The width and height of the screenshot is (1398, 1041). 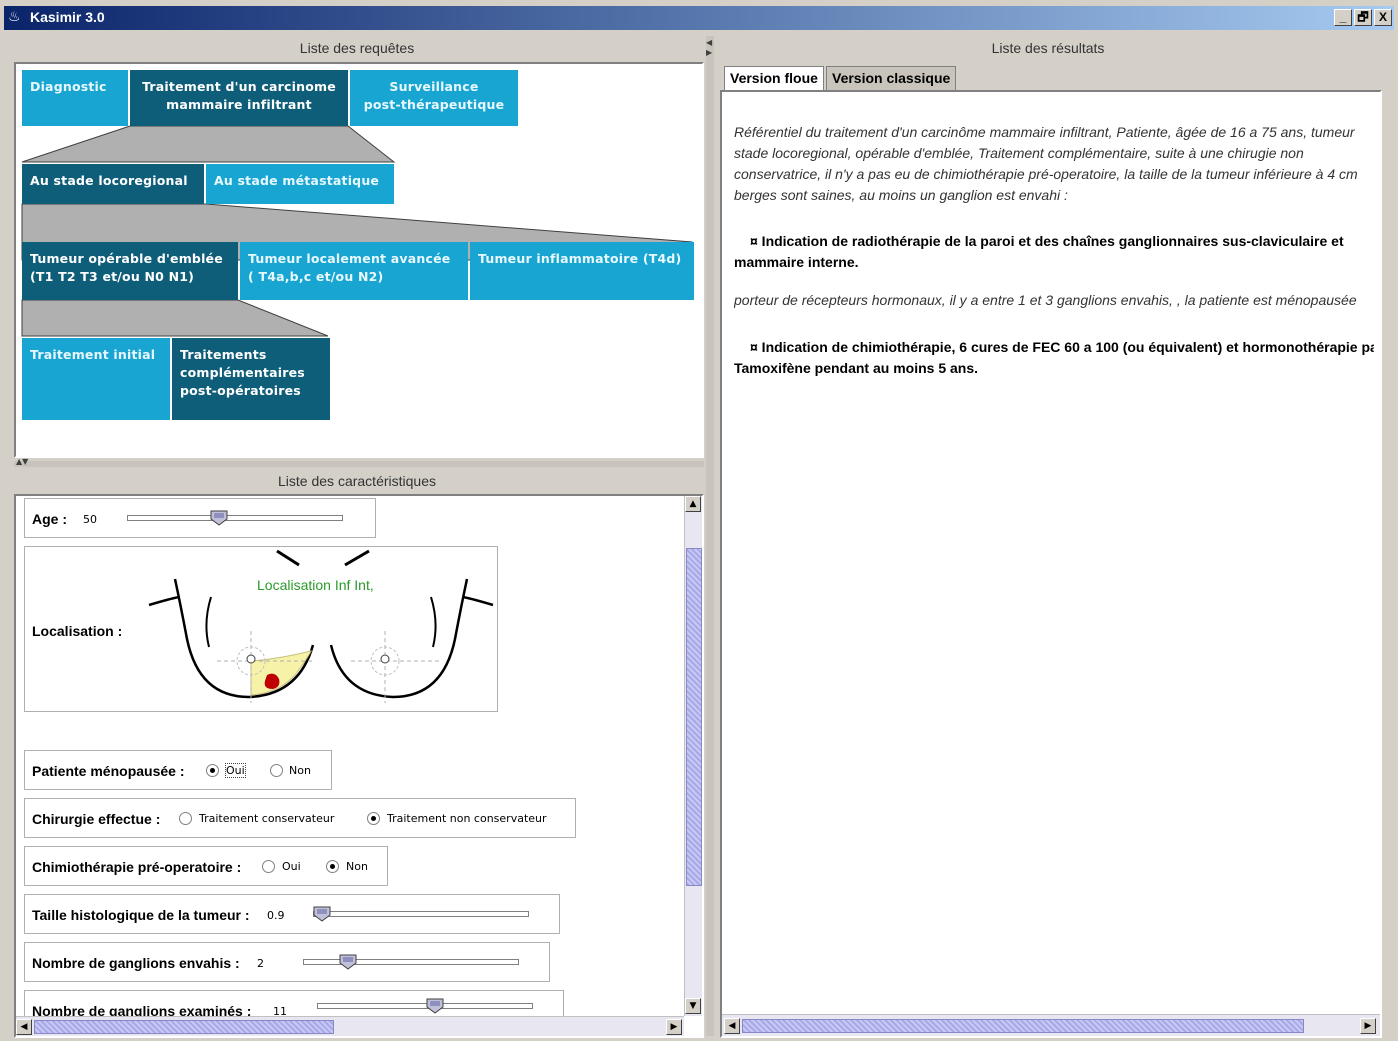 I want to click on scroll-up-arrow-icon: ▲, so click(x=693, y=504).